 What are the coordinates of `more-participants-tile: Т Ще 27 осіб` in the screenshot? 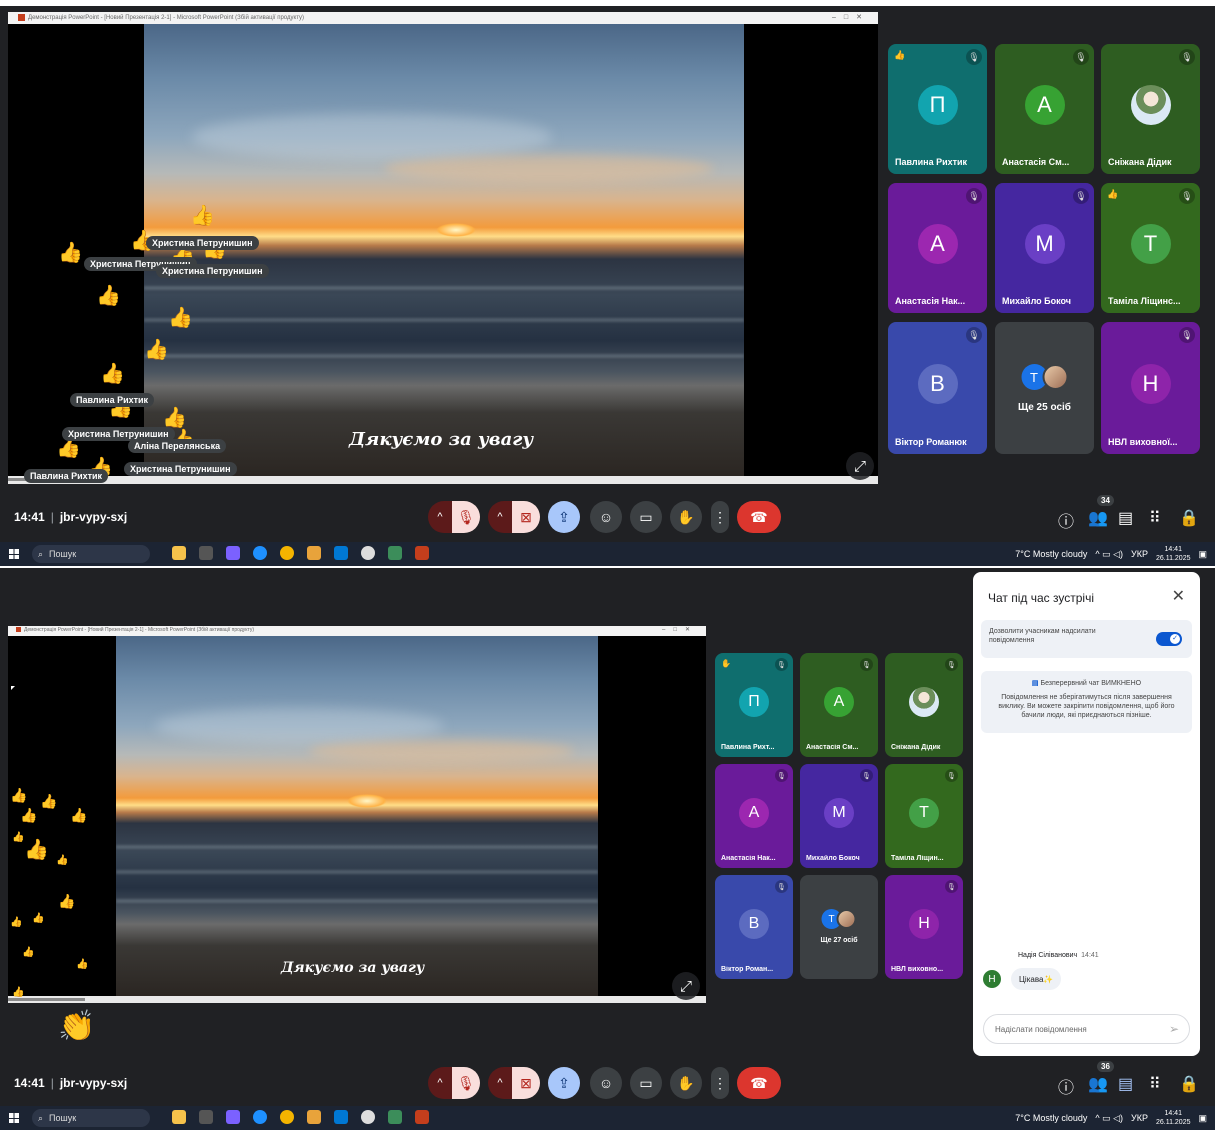 It's located at (839, 927).